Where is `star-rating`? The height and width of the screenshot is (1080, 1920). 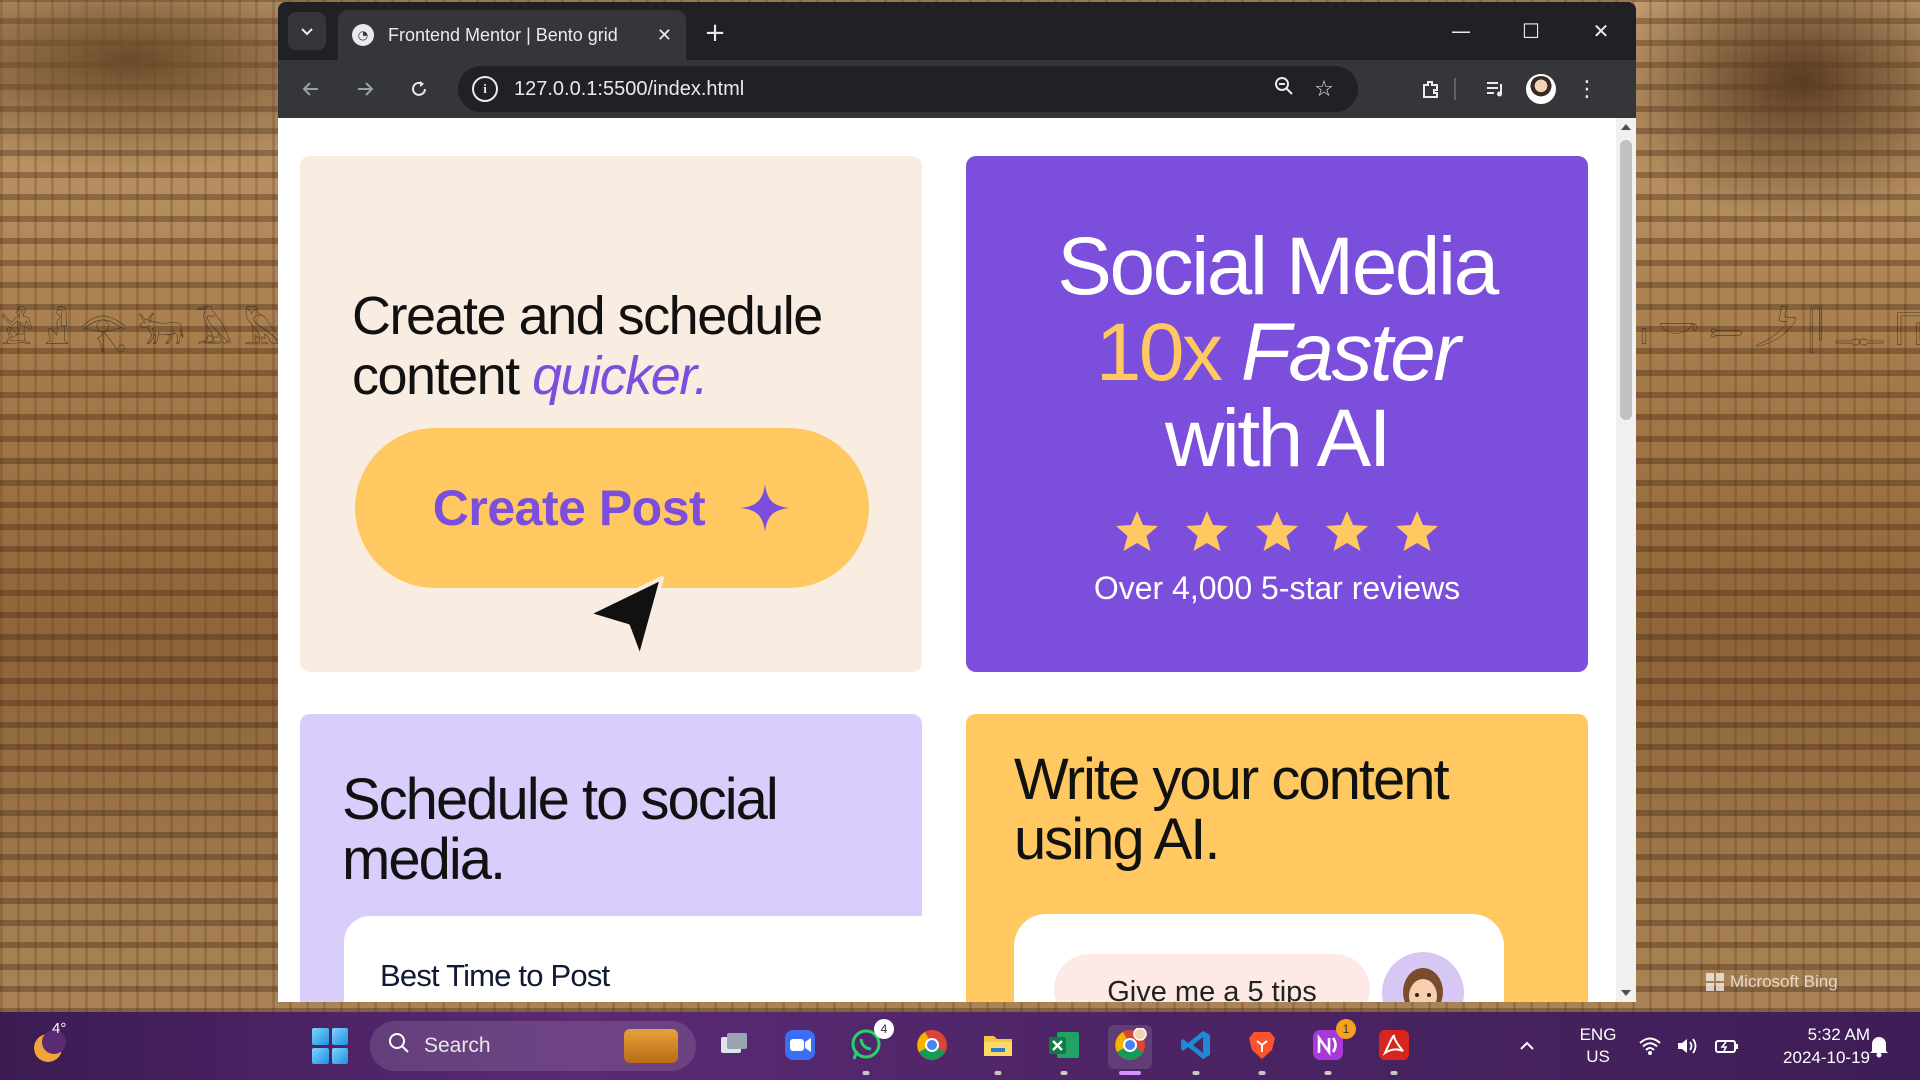
star-rating is located at coordinates (1277, 532).